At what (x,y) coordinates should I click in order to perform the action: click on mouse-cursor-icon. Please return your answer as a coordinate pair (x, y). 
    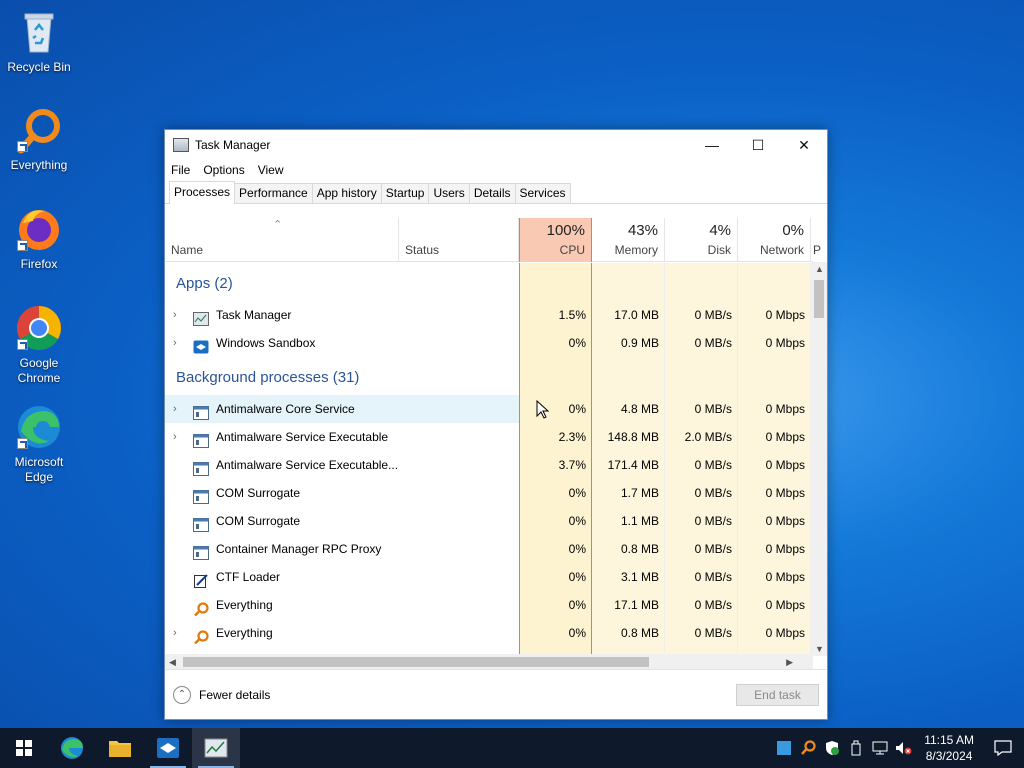
    Looking at the image, I should click on (543, 409).